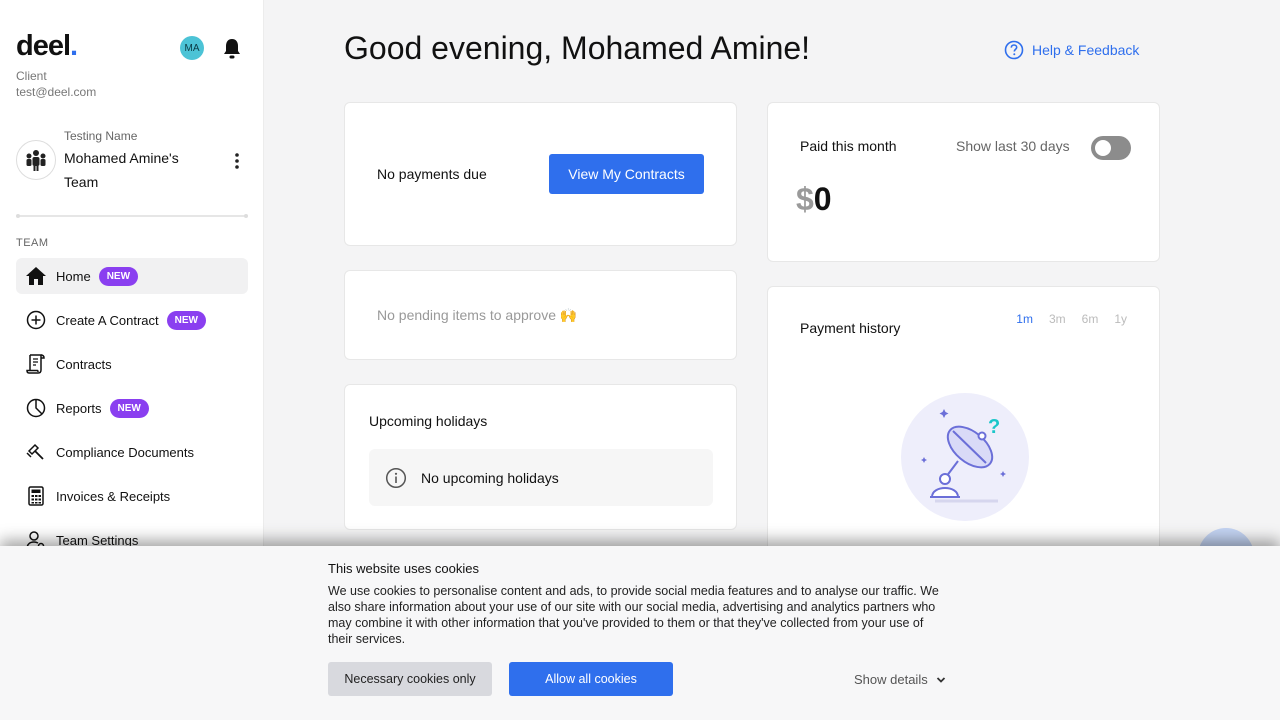  I want to click on payments-status-text: No payments due, so click(432, 174).